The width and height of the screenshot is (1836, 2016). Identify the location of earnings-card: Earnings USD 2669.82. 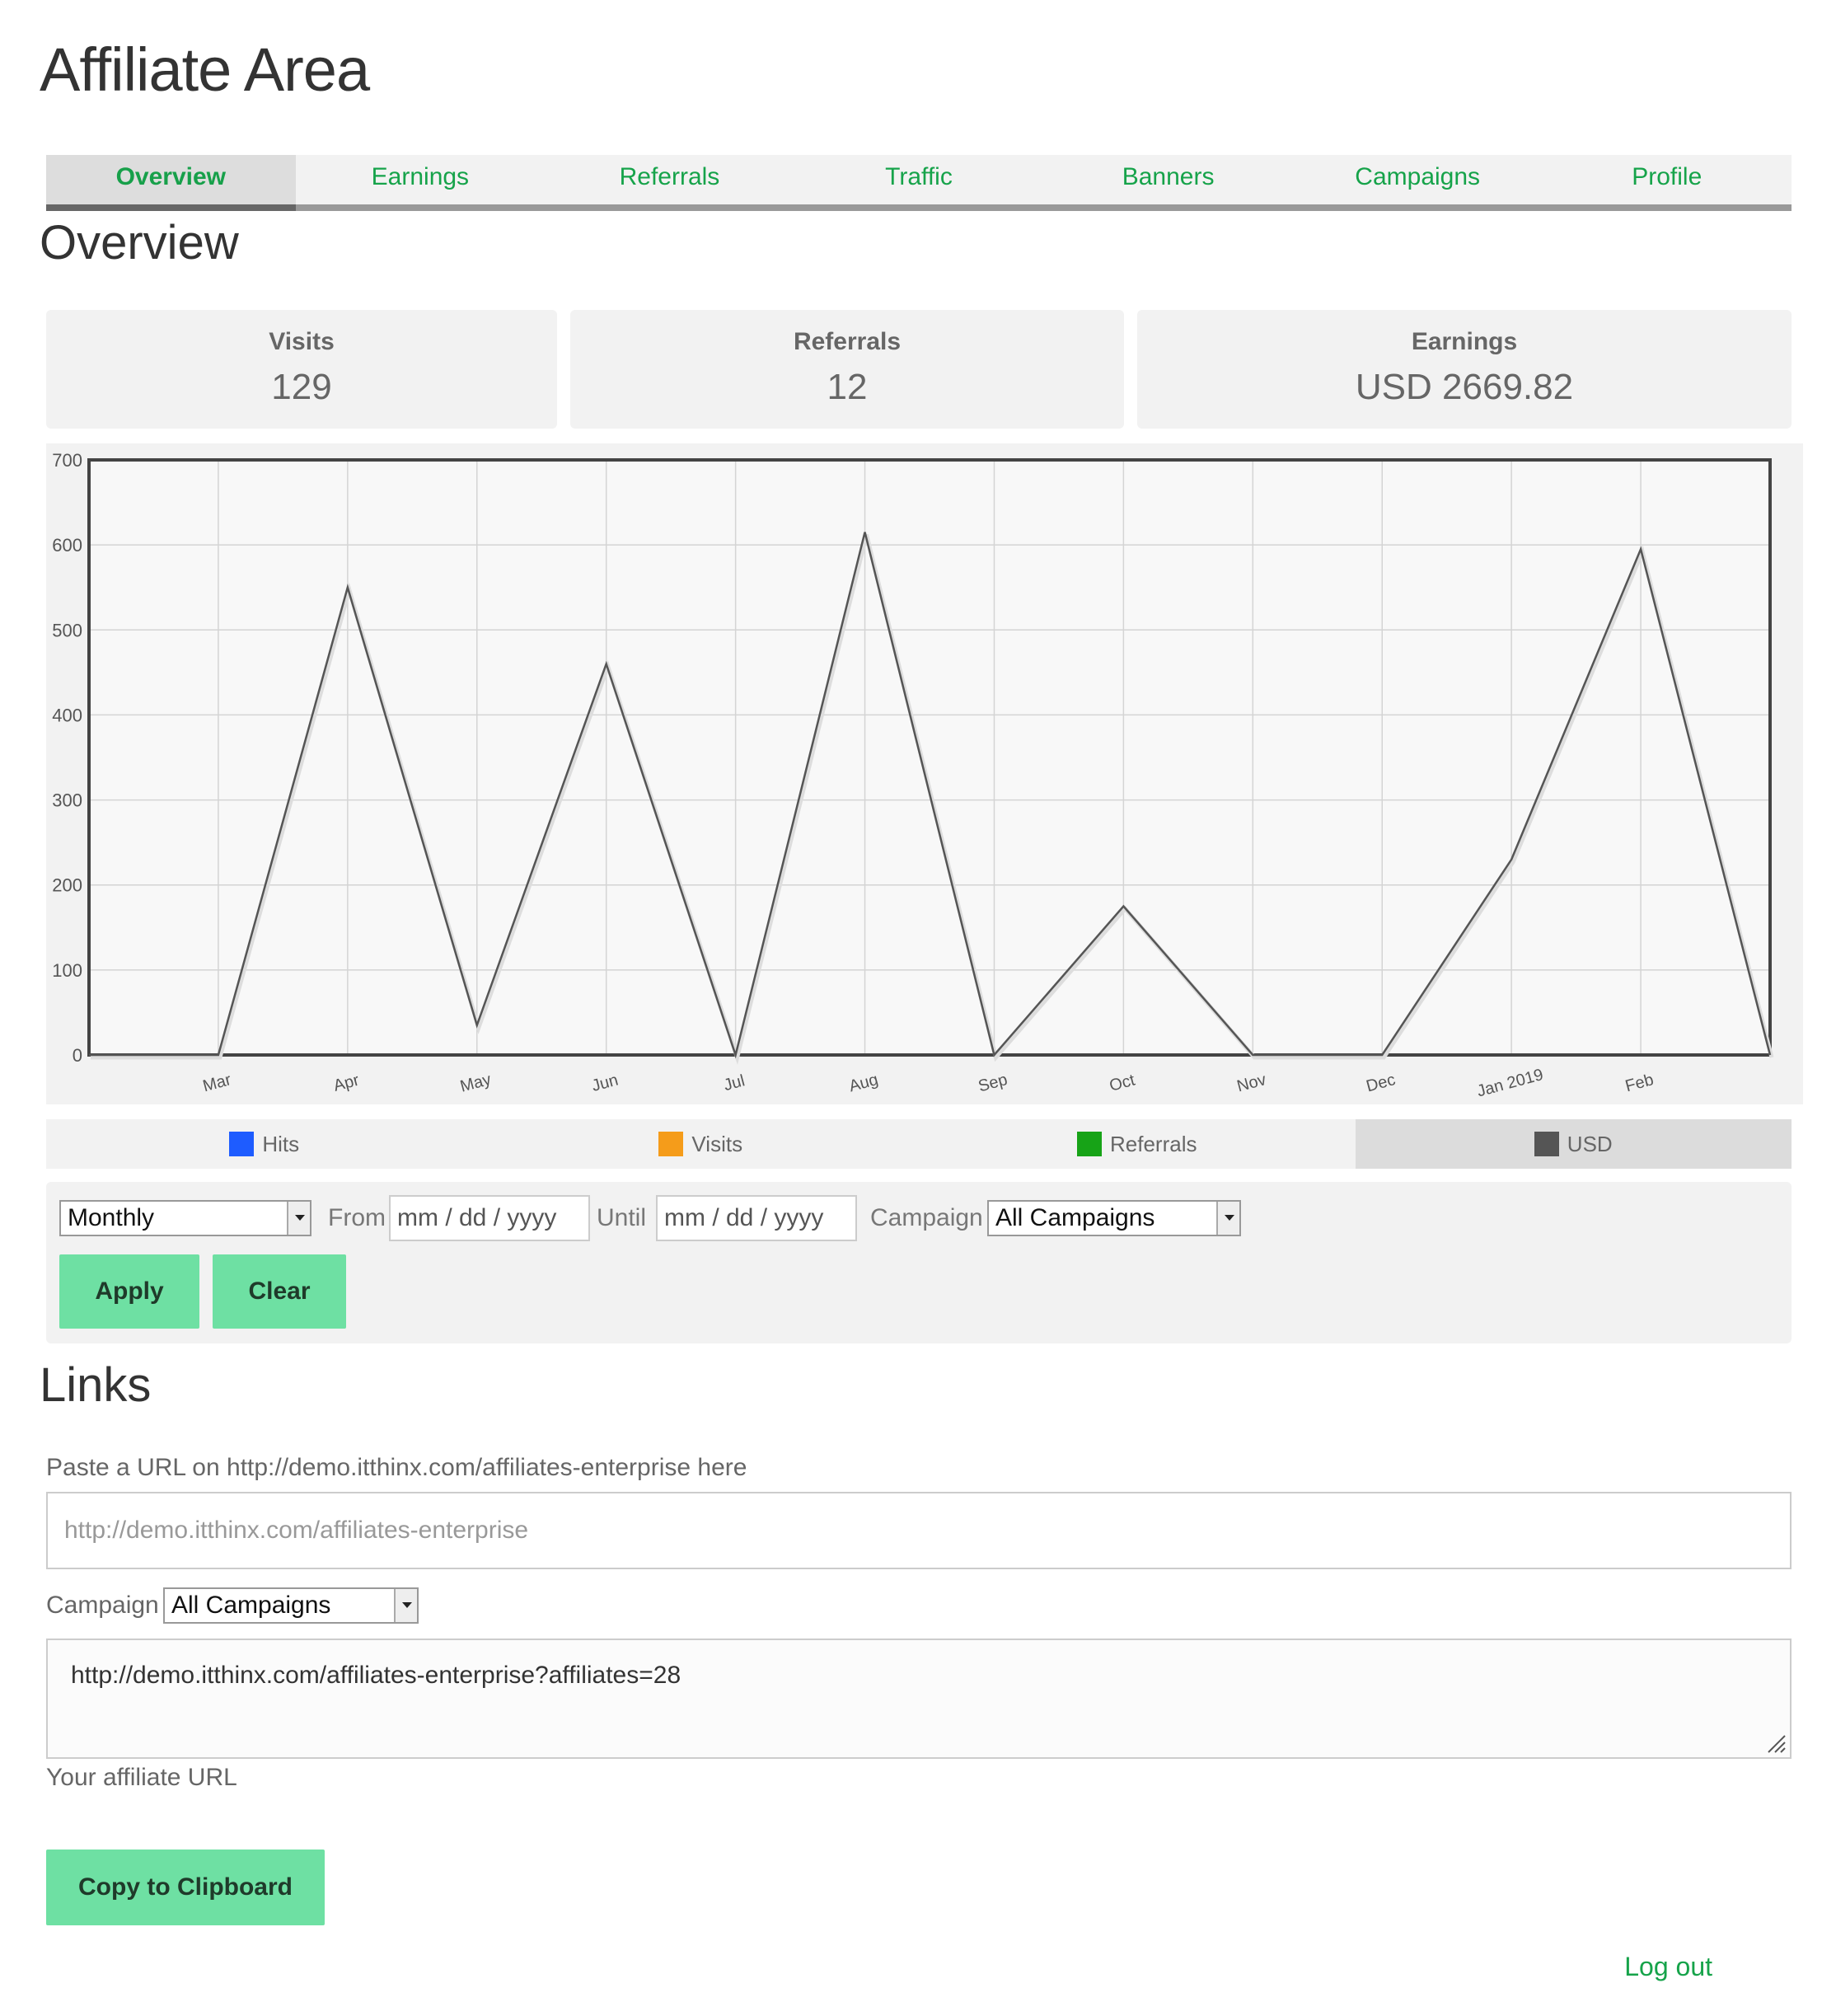
(1464, 369).